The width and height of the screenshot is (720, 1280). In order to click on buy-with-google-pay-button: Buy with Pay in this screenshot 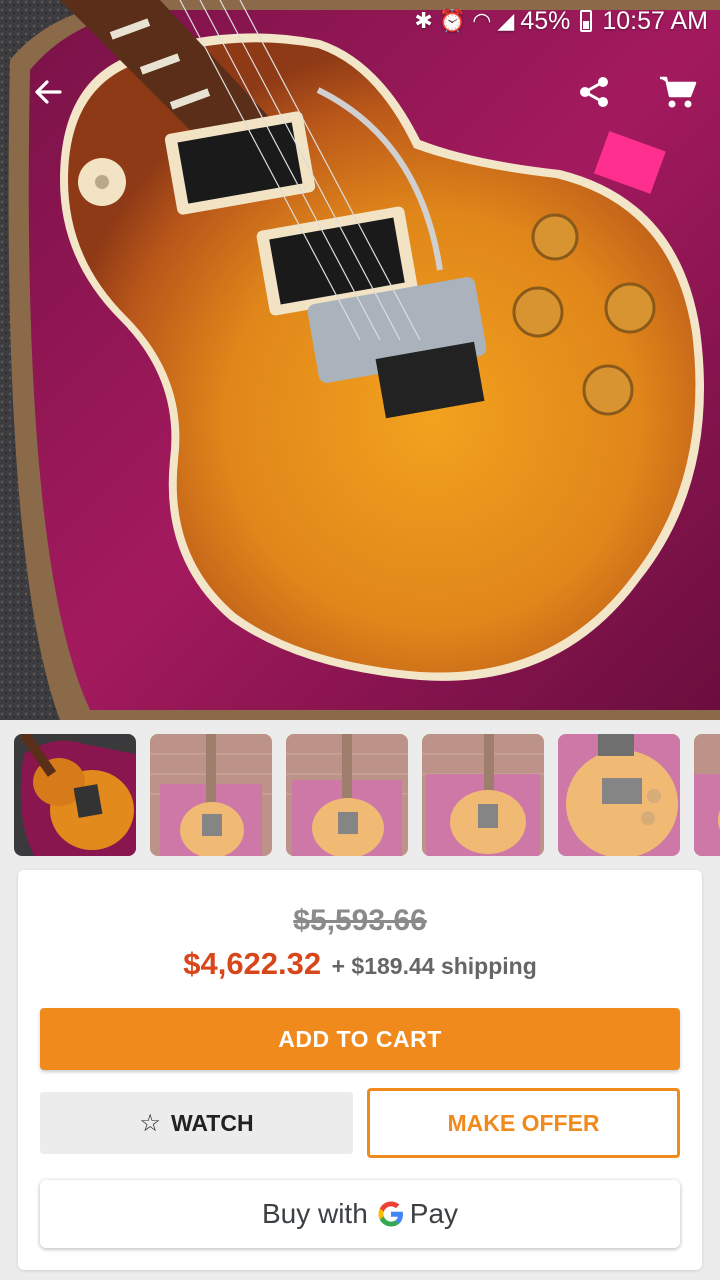, I will do `click(360, 1214)`.